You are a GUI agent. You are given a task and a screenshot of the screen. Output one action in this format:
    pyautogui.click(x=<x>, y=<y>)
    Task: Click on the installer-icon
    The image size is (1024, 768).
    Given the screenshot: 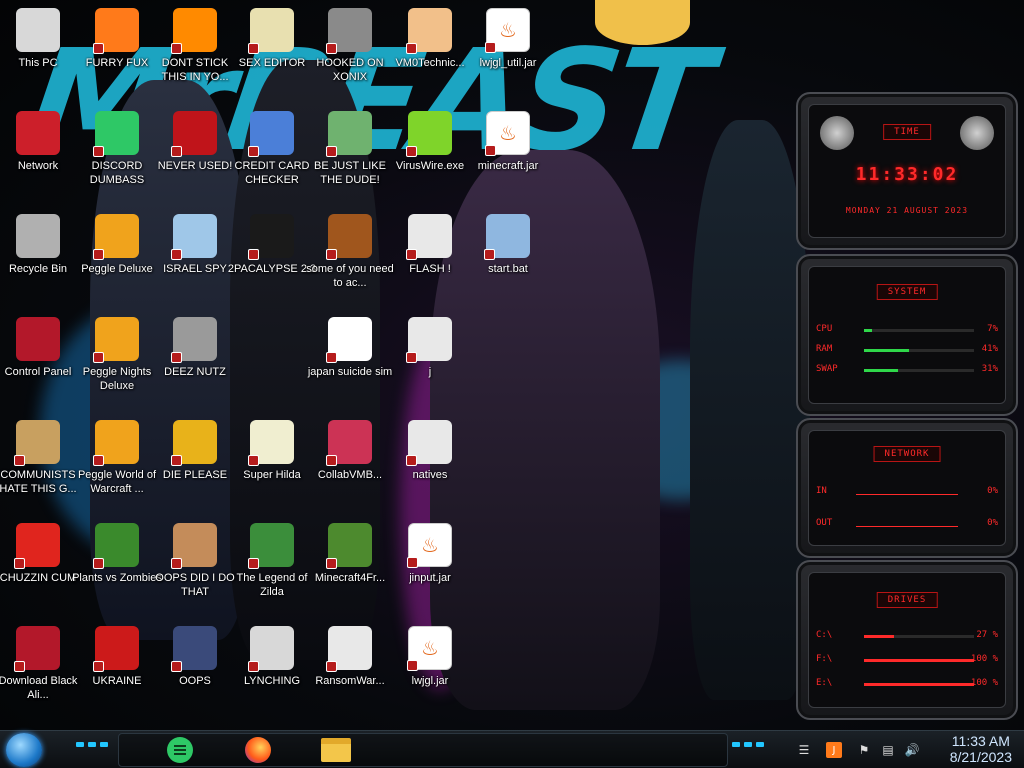 What is the action you would take?
    pyautogui.click(x=349, y=340)
    